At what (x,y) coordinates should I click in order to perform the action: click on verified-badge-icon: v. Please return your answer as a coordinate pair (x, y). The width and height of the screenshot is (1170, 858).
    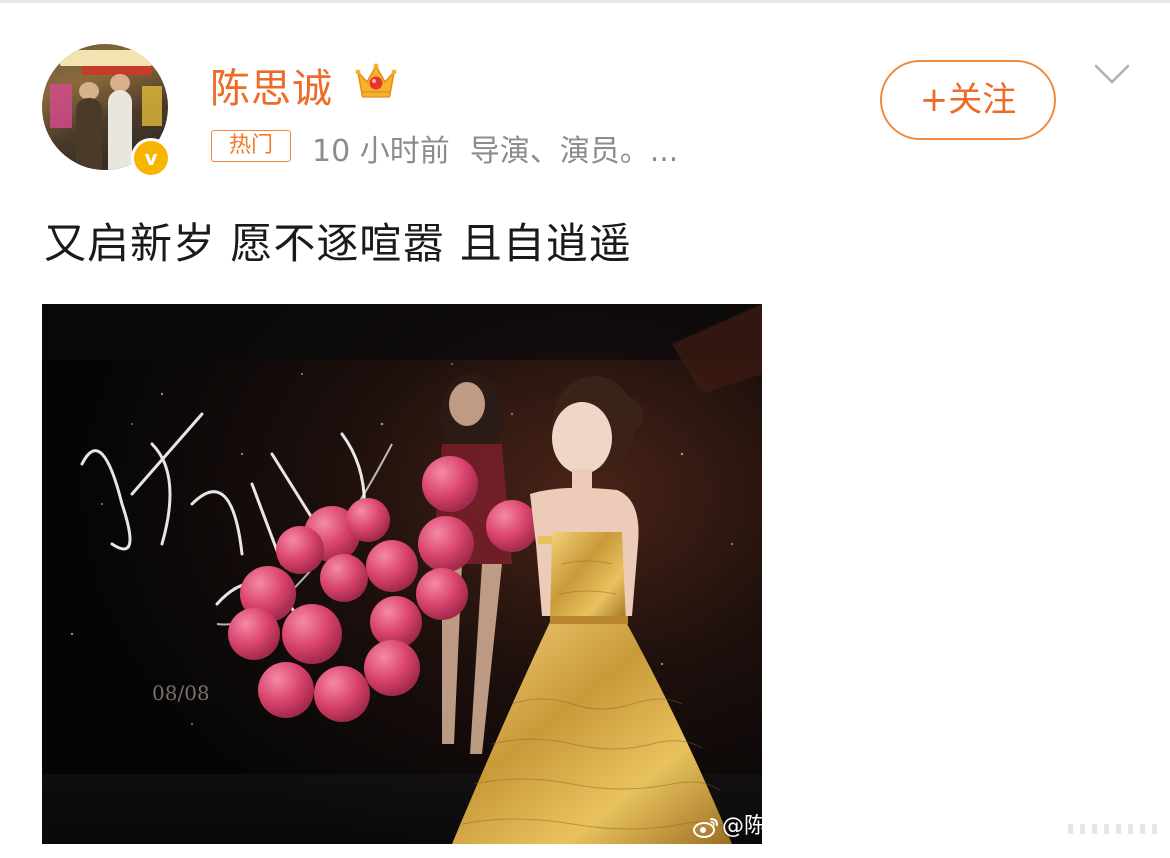
    Looking at the image, I should click on (151, 158).